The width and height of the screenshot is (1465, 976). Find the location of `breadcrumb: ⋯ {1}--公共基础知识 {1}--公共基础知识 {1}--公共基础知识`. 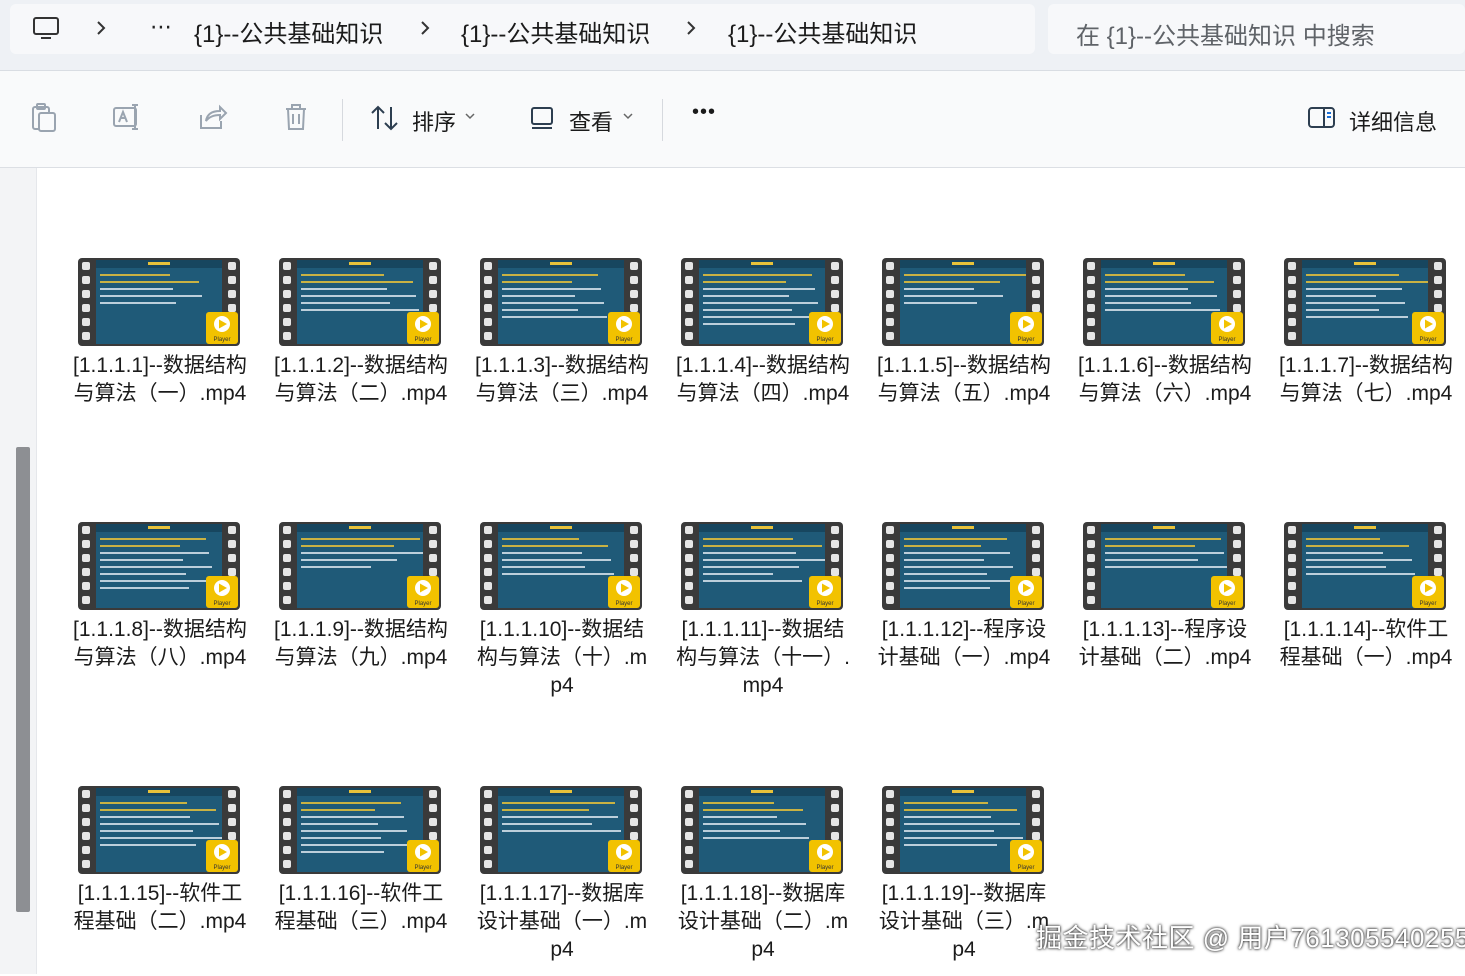

breadcrumb: ⋯ {1}--公共基础知识 {1}--公共基础知识 {1}--公共基础知识 is located at coordinates (522, 29).